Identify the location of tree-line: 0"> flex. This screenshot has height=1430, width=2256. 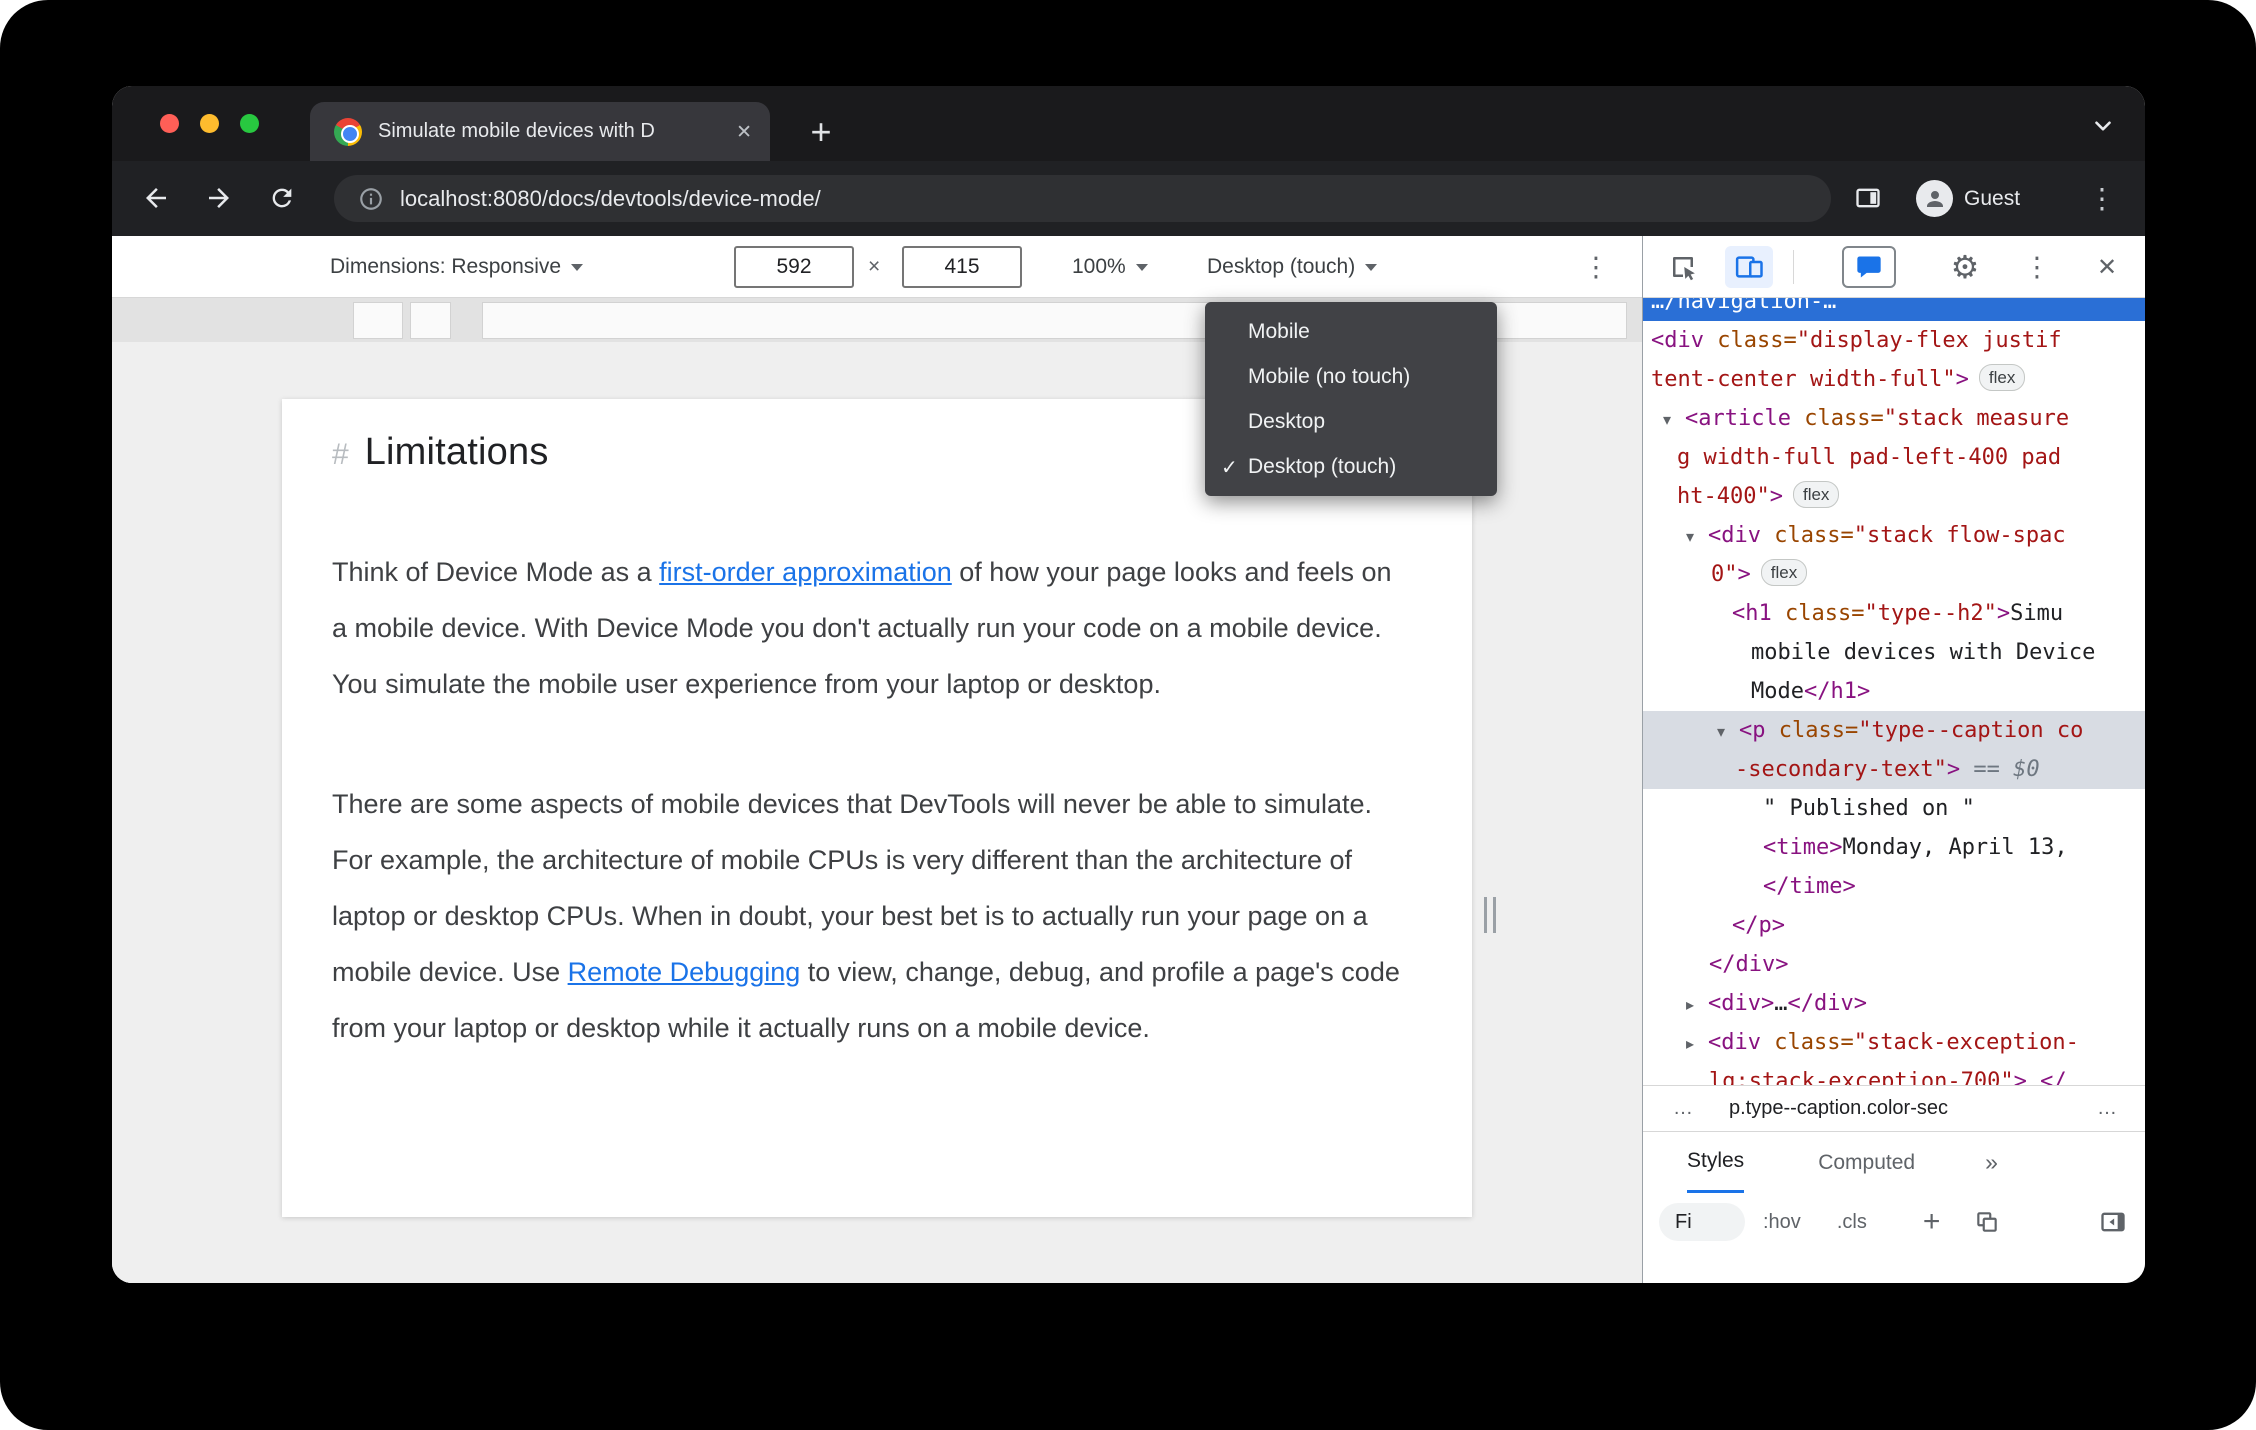
(1894, 574).